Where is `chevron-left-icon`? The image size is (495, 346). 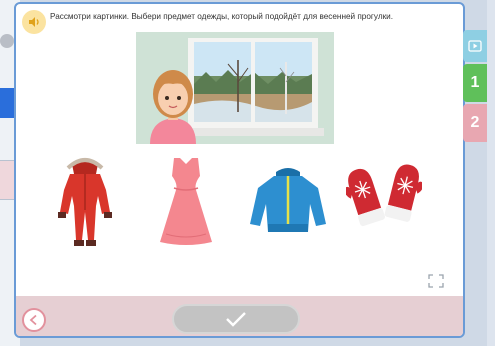 chevron-left-icon is located at coordinates (33, 320).